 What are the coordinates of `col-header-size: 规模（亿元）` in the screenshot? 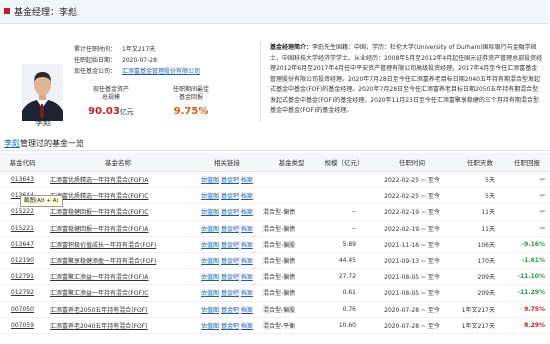 It's located at (344, 162).